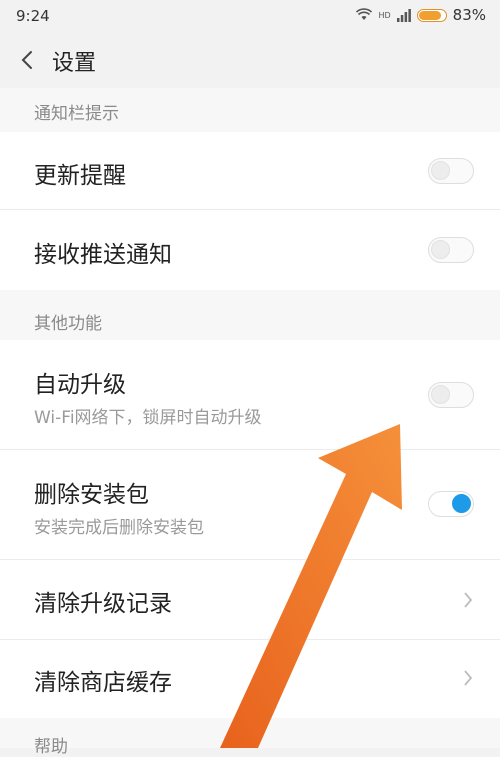 This screenshot has width=500, height=757. I want to click on setting-label: 接收推送通知, so click(103, 255).